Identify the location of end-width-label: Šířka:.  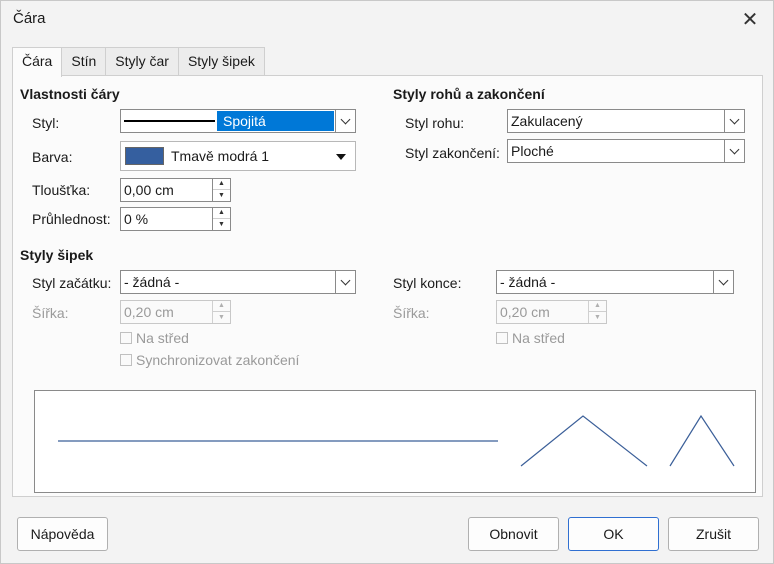
(411, 313).